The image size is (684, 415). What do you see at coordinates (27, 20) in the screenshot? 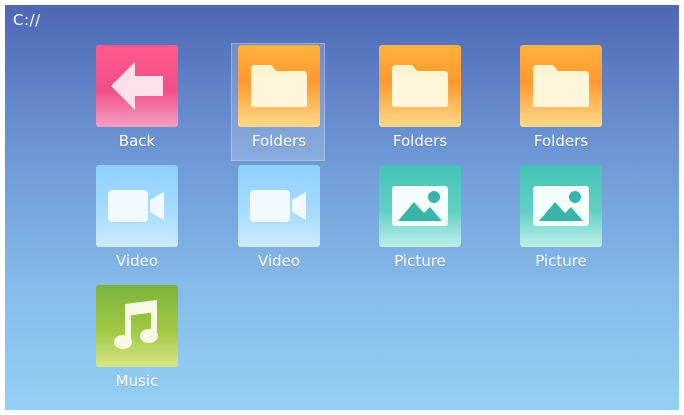
I see `current-path: C://` at bounding box center [27, 20].